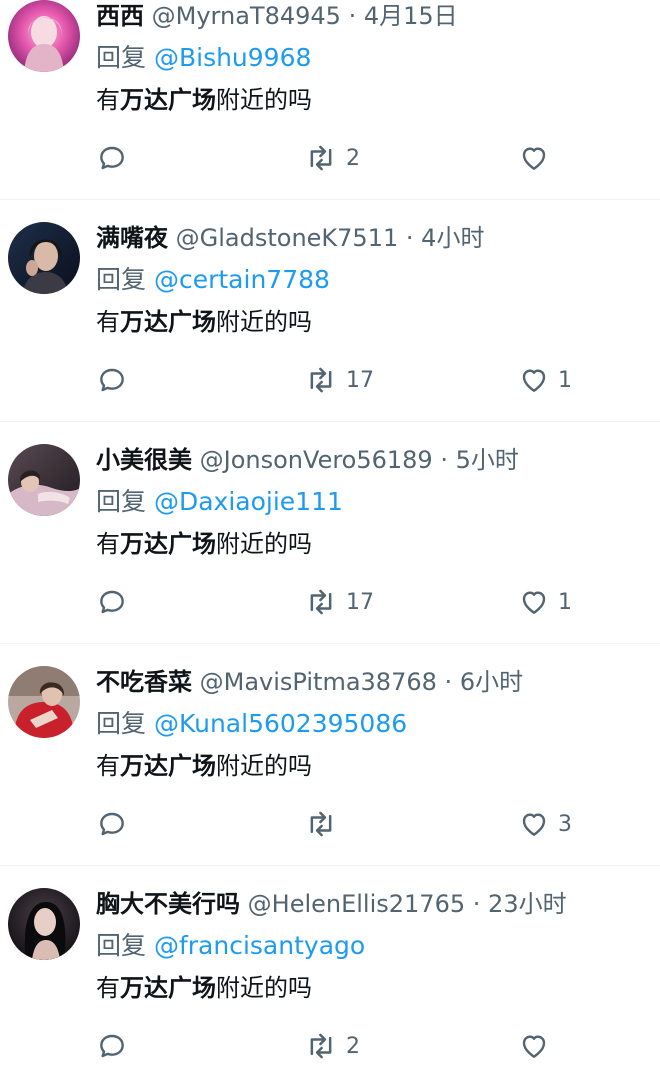 The height and width of the screenshot is (1088, 660). I want to click on display-name: 满嘴夜, so click(132, 238).